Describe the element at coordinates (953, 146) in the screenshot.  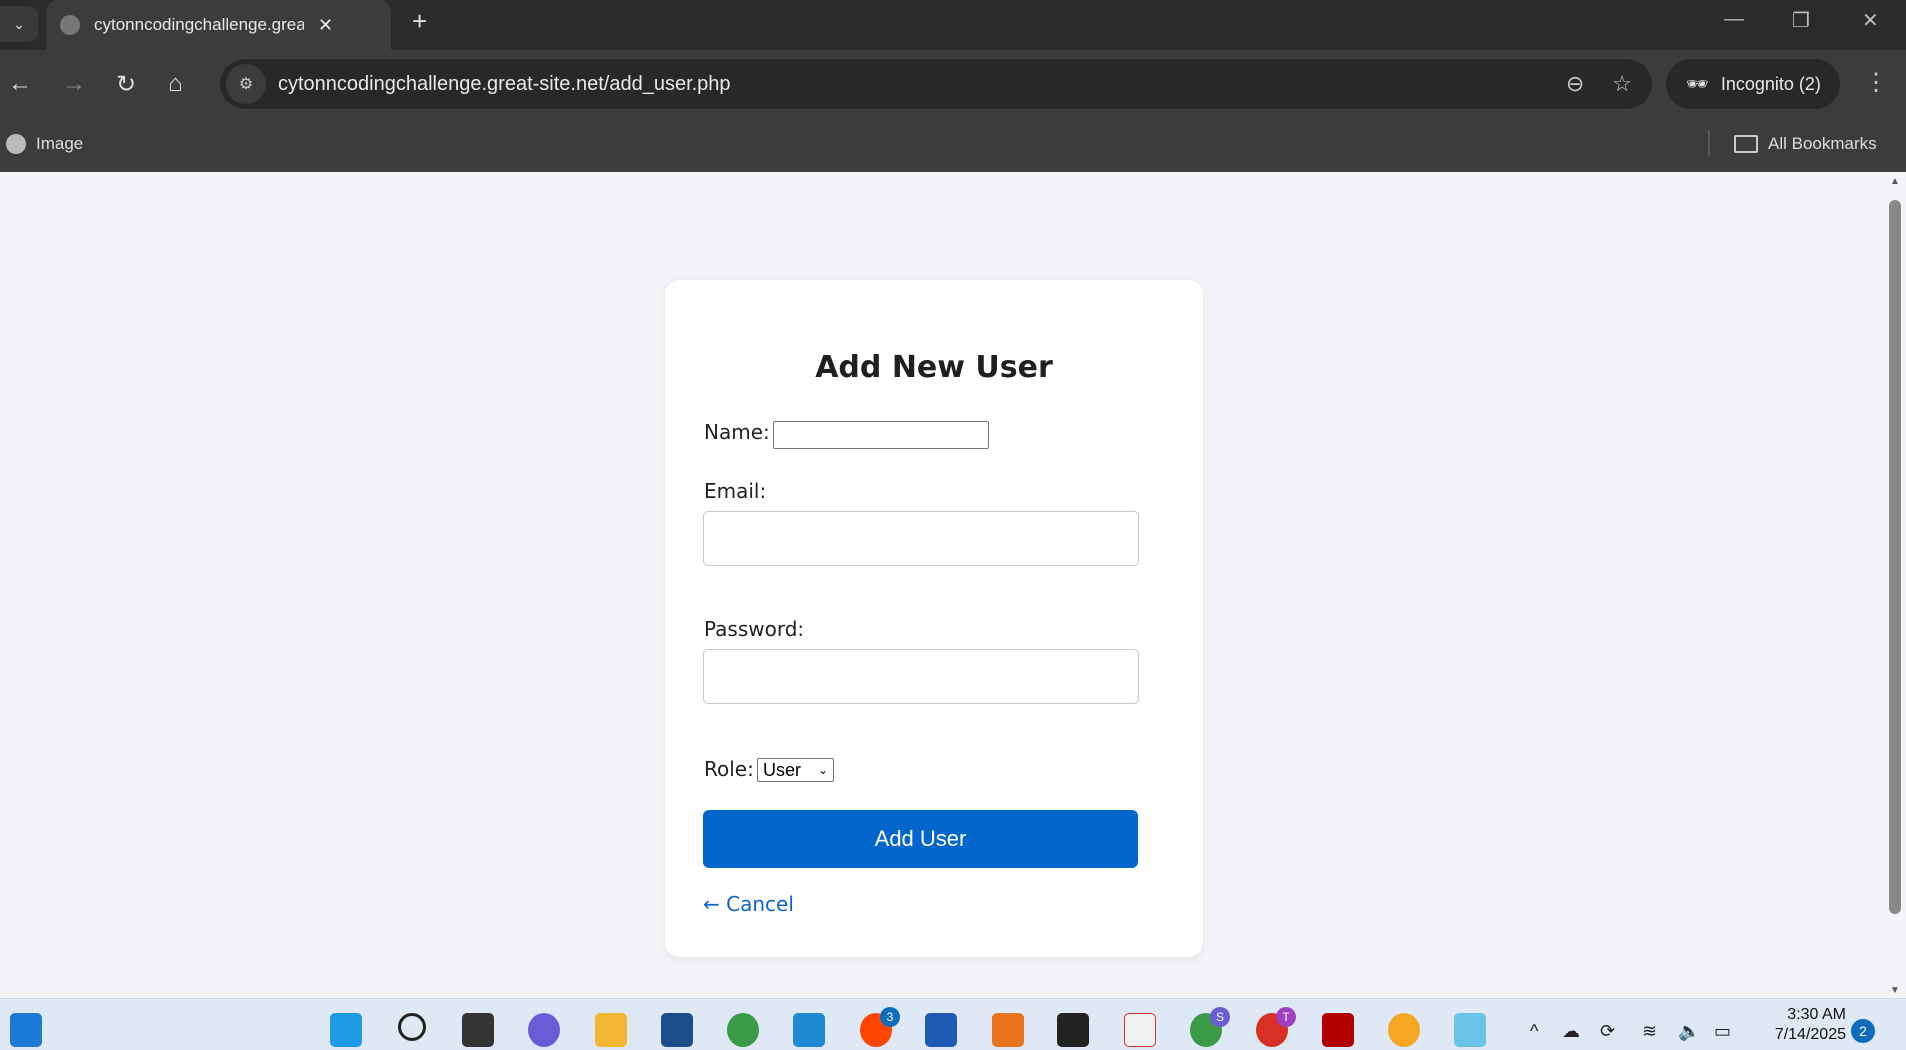
I see `bookmarks-bar: Image All Bookmarks` at that location.